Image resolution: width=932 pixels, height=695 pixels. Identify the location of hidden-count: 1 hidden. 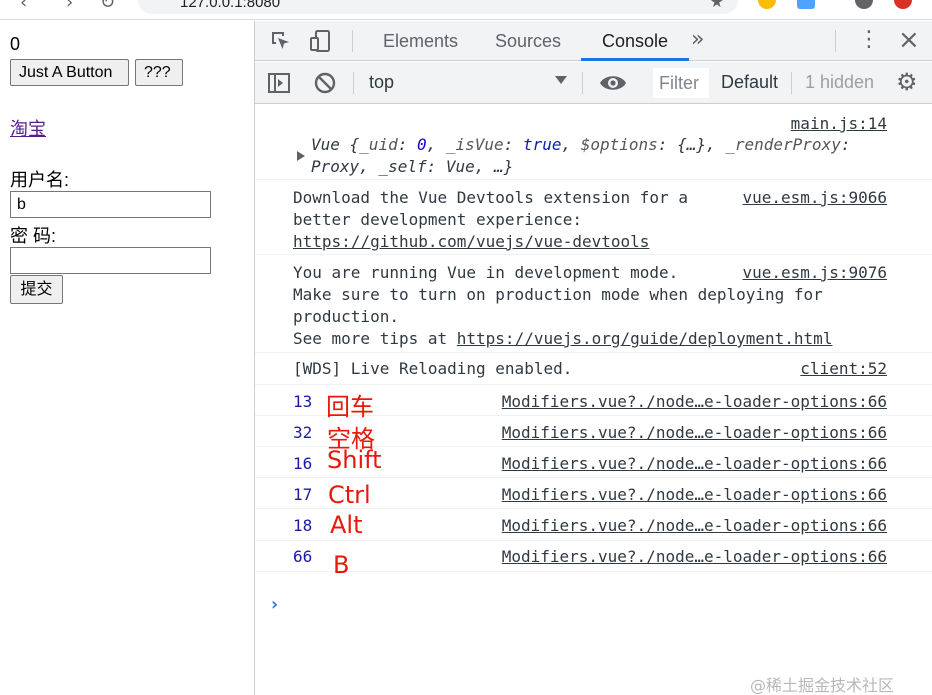
(840, 82).